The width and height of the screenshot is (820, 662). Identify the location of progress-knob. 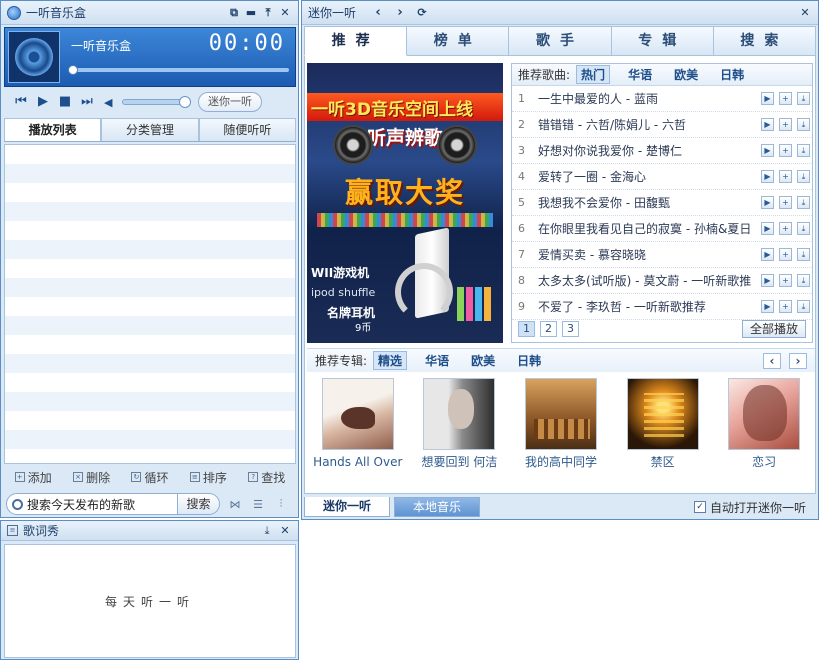
(73, 70).